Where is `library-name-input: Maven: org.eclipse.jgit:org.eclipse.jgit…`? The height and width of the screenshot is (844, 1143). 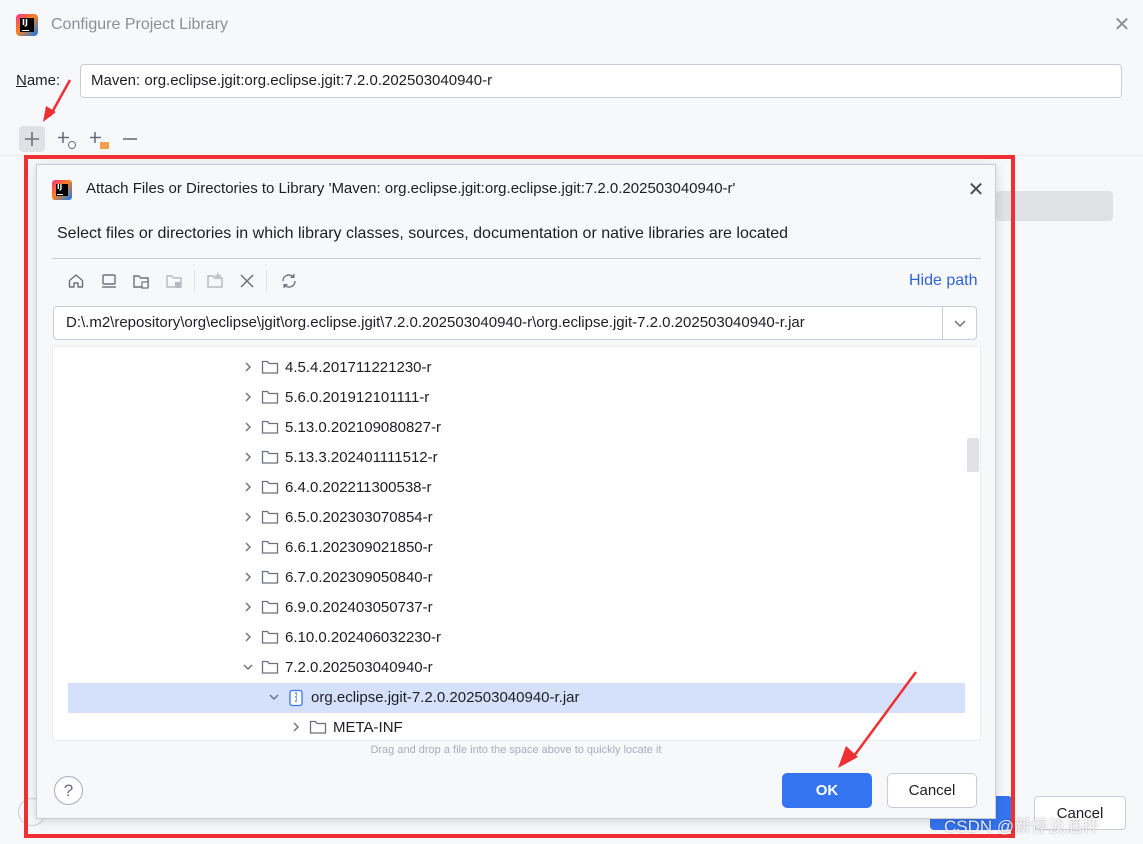 library-name-input: Maven: org.eclipse.jgit:org.eclipse.jgit… is located at coordinates (601, 81).